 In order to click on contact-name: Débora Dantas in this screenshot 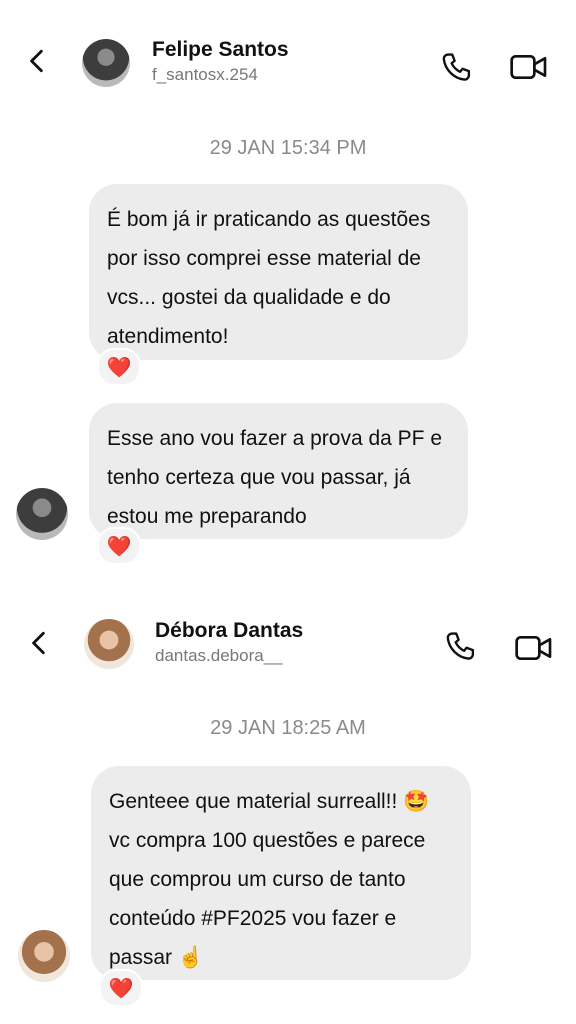, I will do `click(229, 631)`.